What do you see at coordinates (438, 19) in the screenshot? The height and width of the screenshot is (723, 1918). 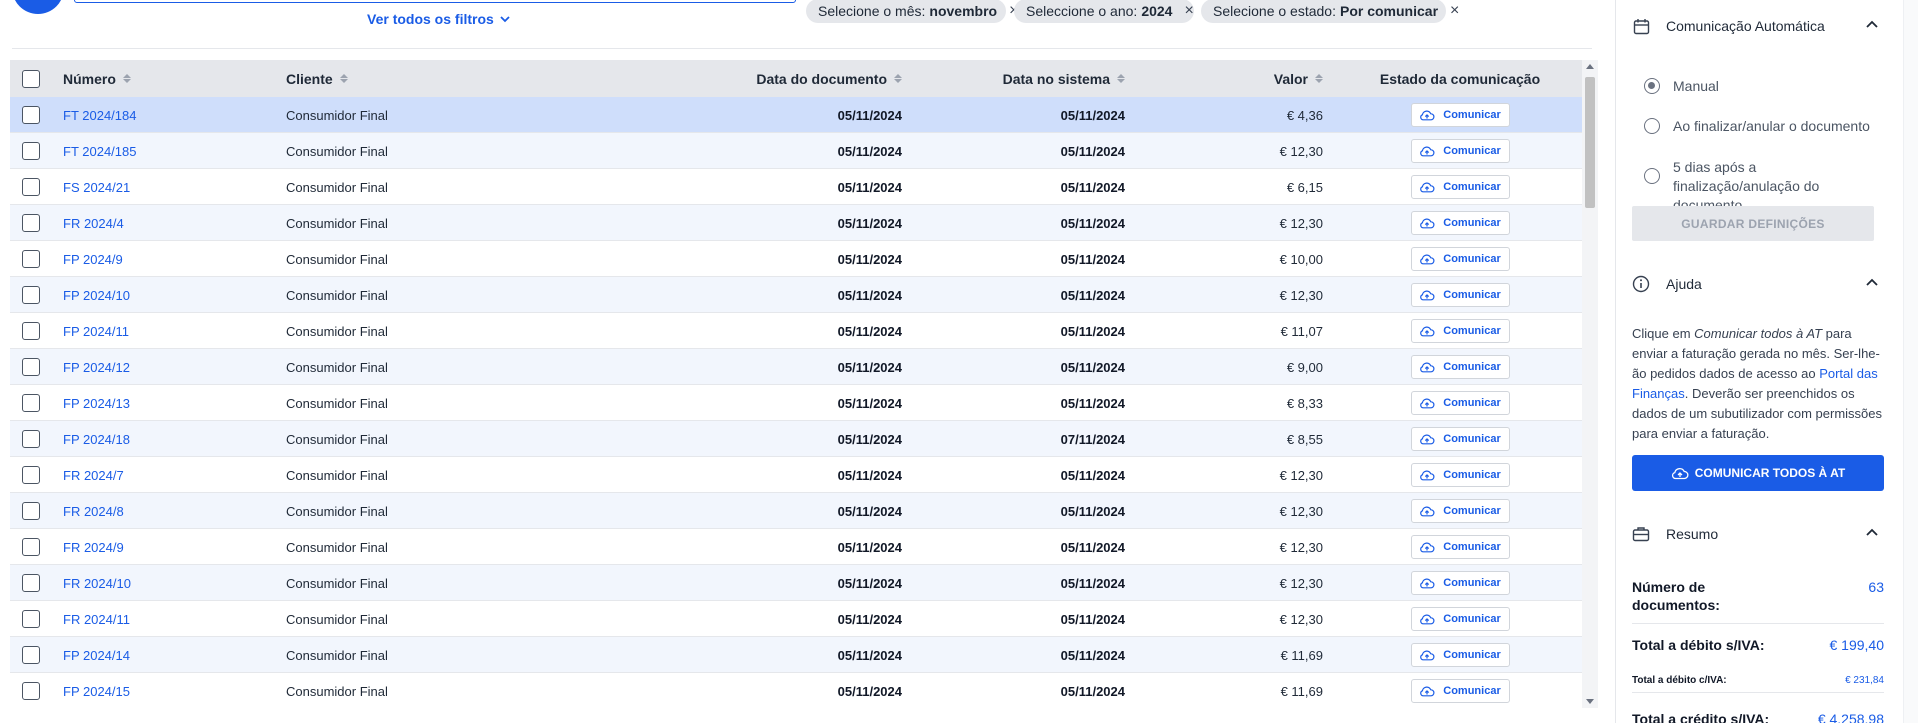 I see `see-all-filters-link: Ver todos os filtros` at bounding box center [438, 19].